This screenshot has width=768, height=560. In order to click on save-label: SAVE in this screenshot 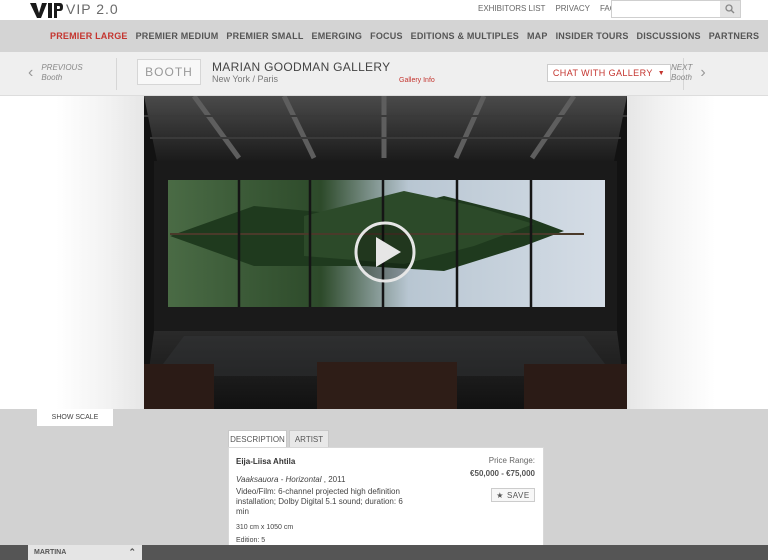, I will do `click(518, 495)`.